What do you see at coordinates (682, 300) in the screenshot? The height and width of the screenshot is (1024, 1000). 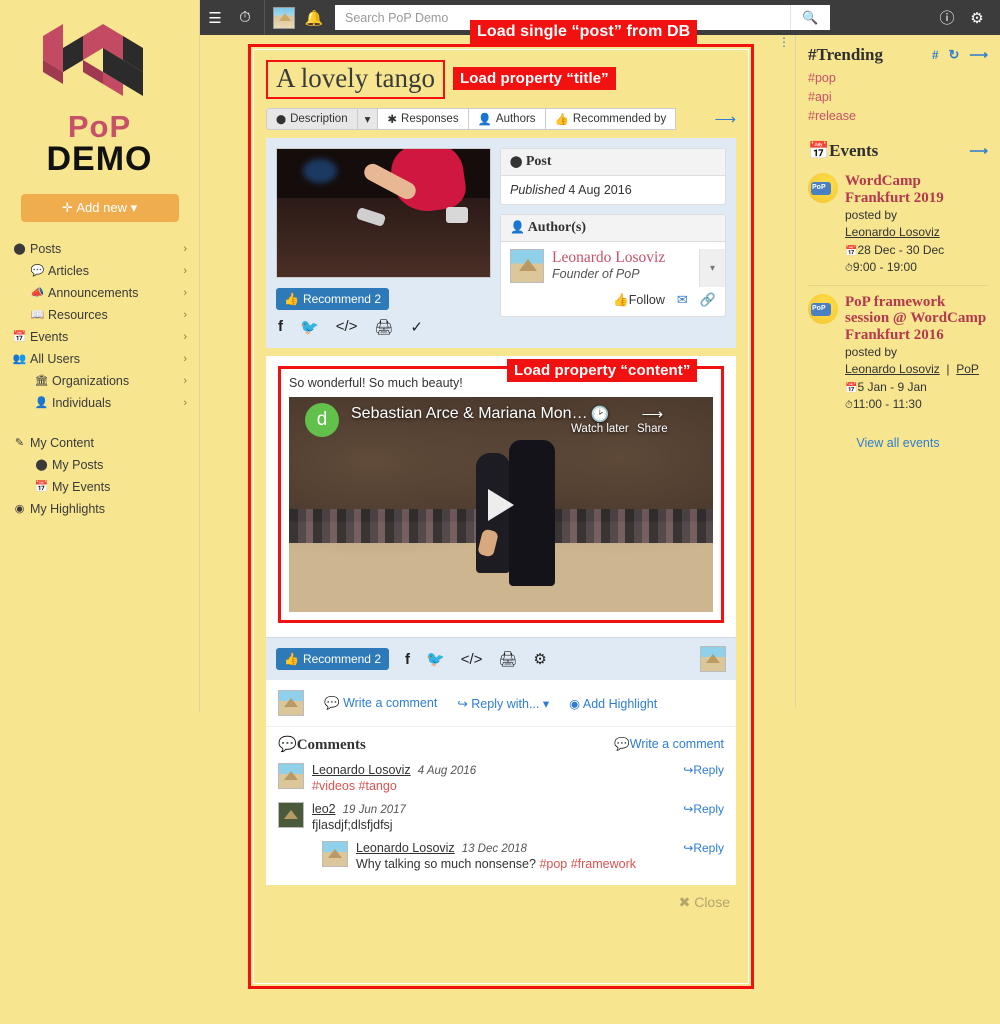 I see `envelope-icon: ✉` at bounding box center [682, 300].